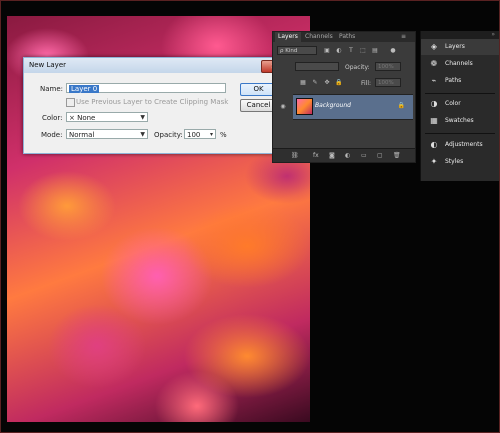  Describe the element at coordinates (297, 50) in the screenshot. I see `kind-filter-select: ρ Kind` at that location.